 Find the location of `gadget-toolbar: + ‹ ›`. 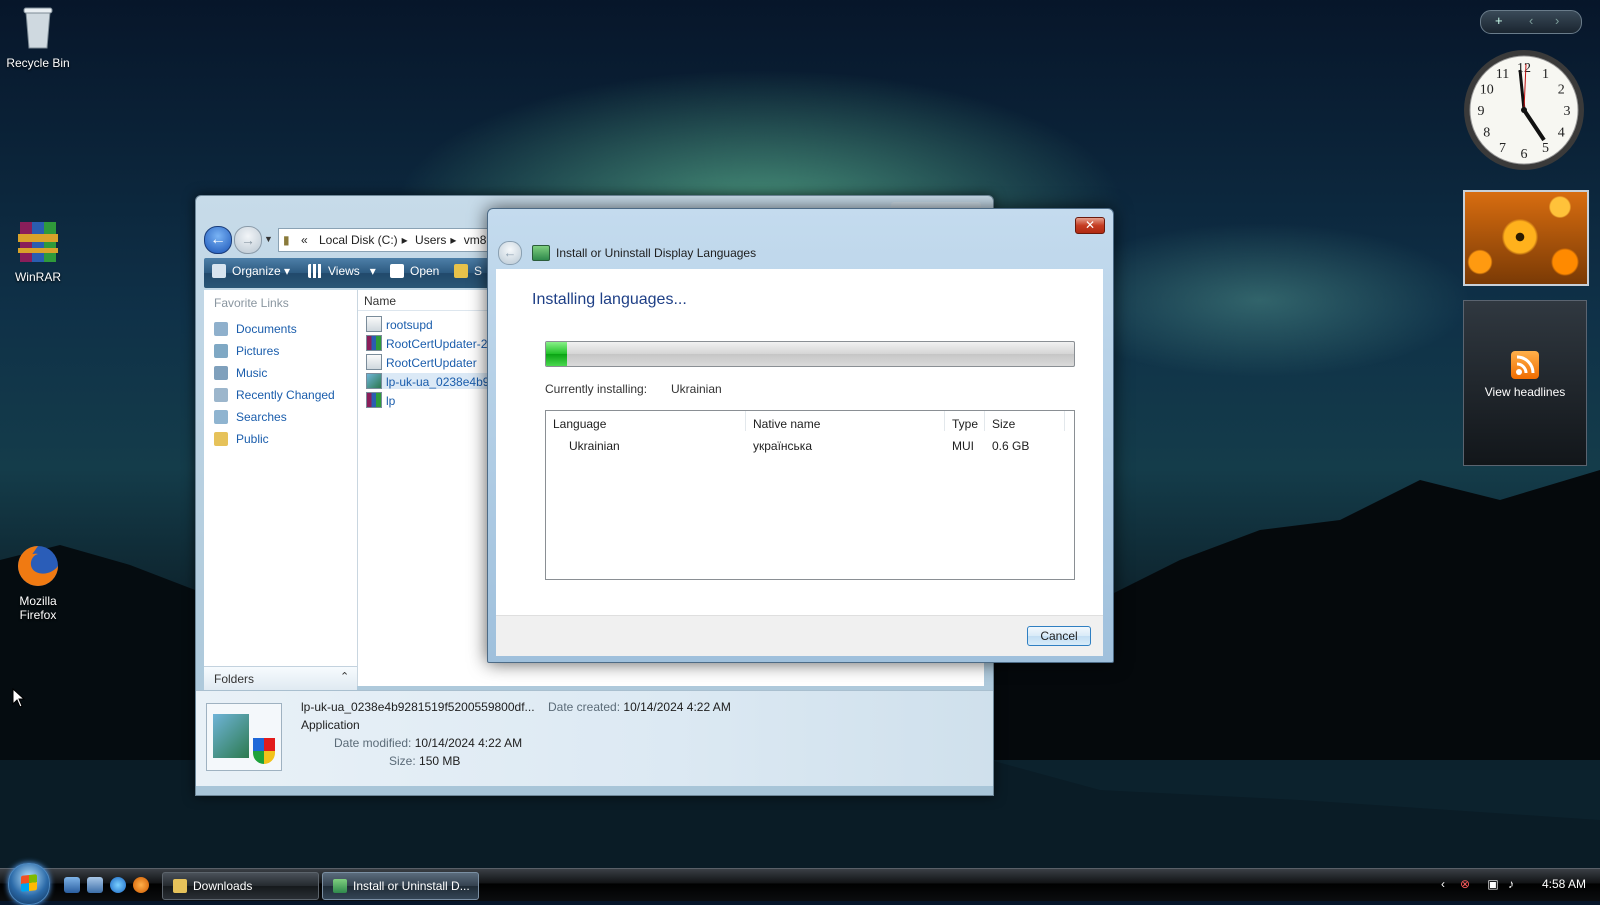

gadget-toolbar: + ‹ › is located at coordinates (1531, 22).